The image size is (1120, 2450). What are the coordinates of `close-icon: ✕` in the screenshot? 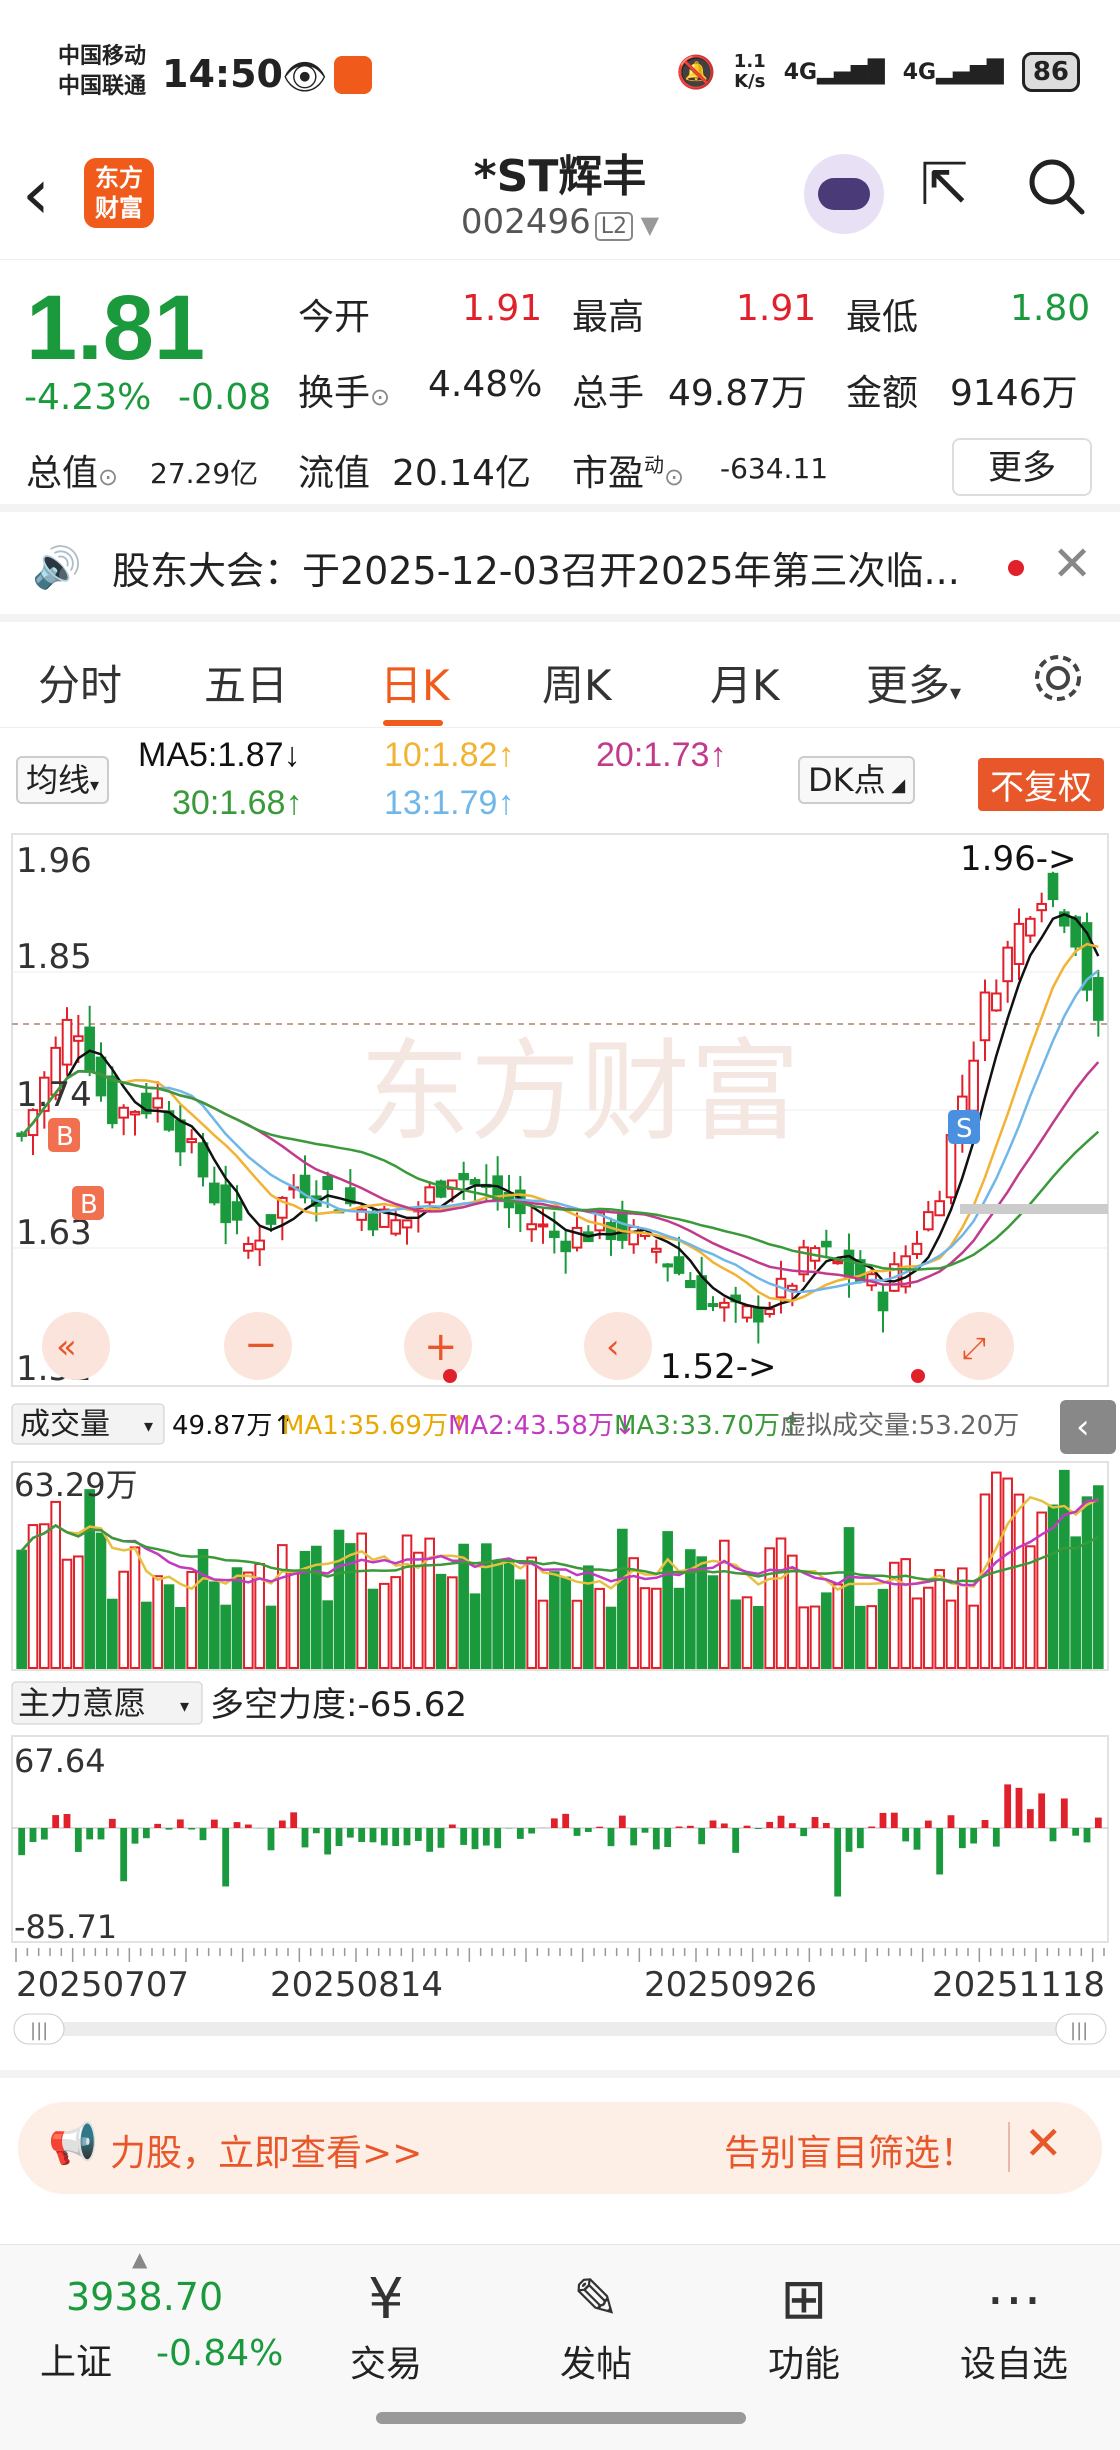 It's located at (1072, 564).